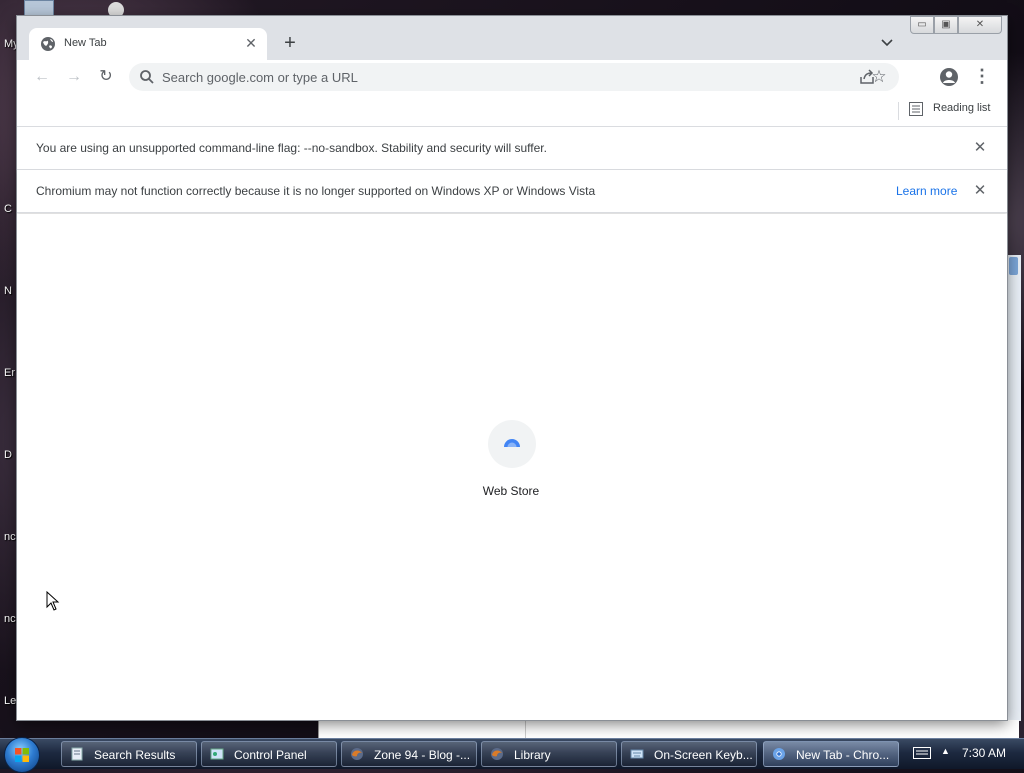  What do you see at coordinates (982, 77) in the screenshot?
I see `more-menu-icon: ⋮` at bounding box center [982, 77].